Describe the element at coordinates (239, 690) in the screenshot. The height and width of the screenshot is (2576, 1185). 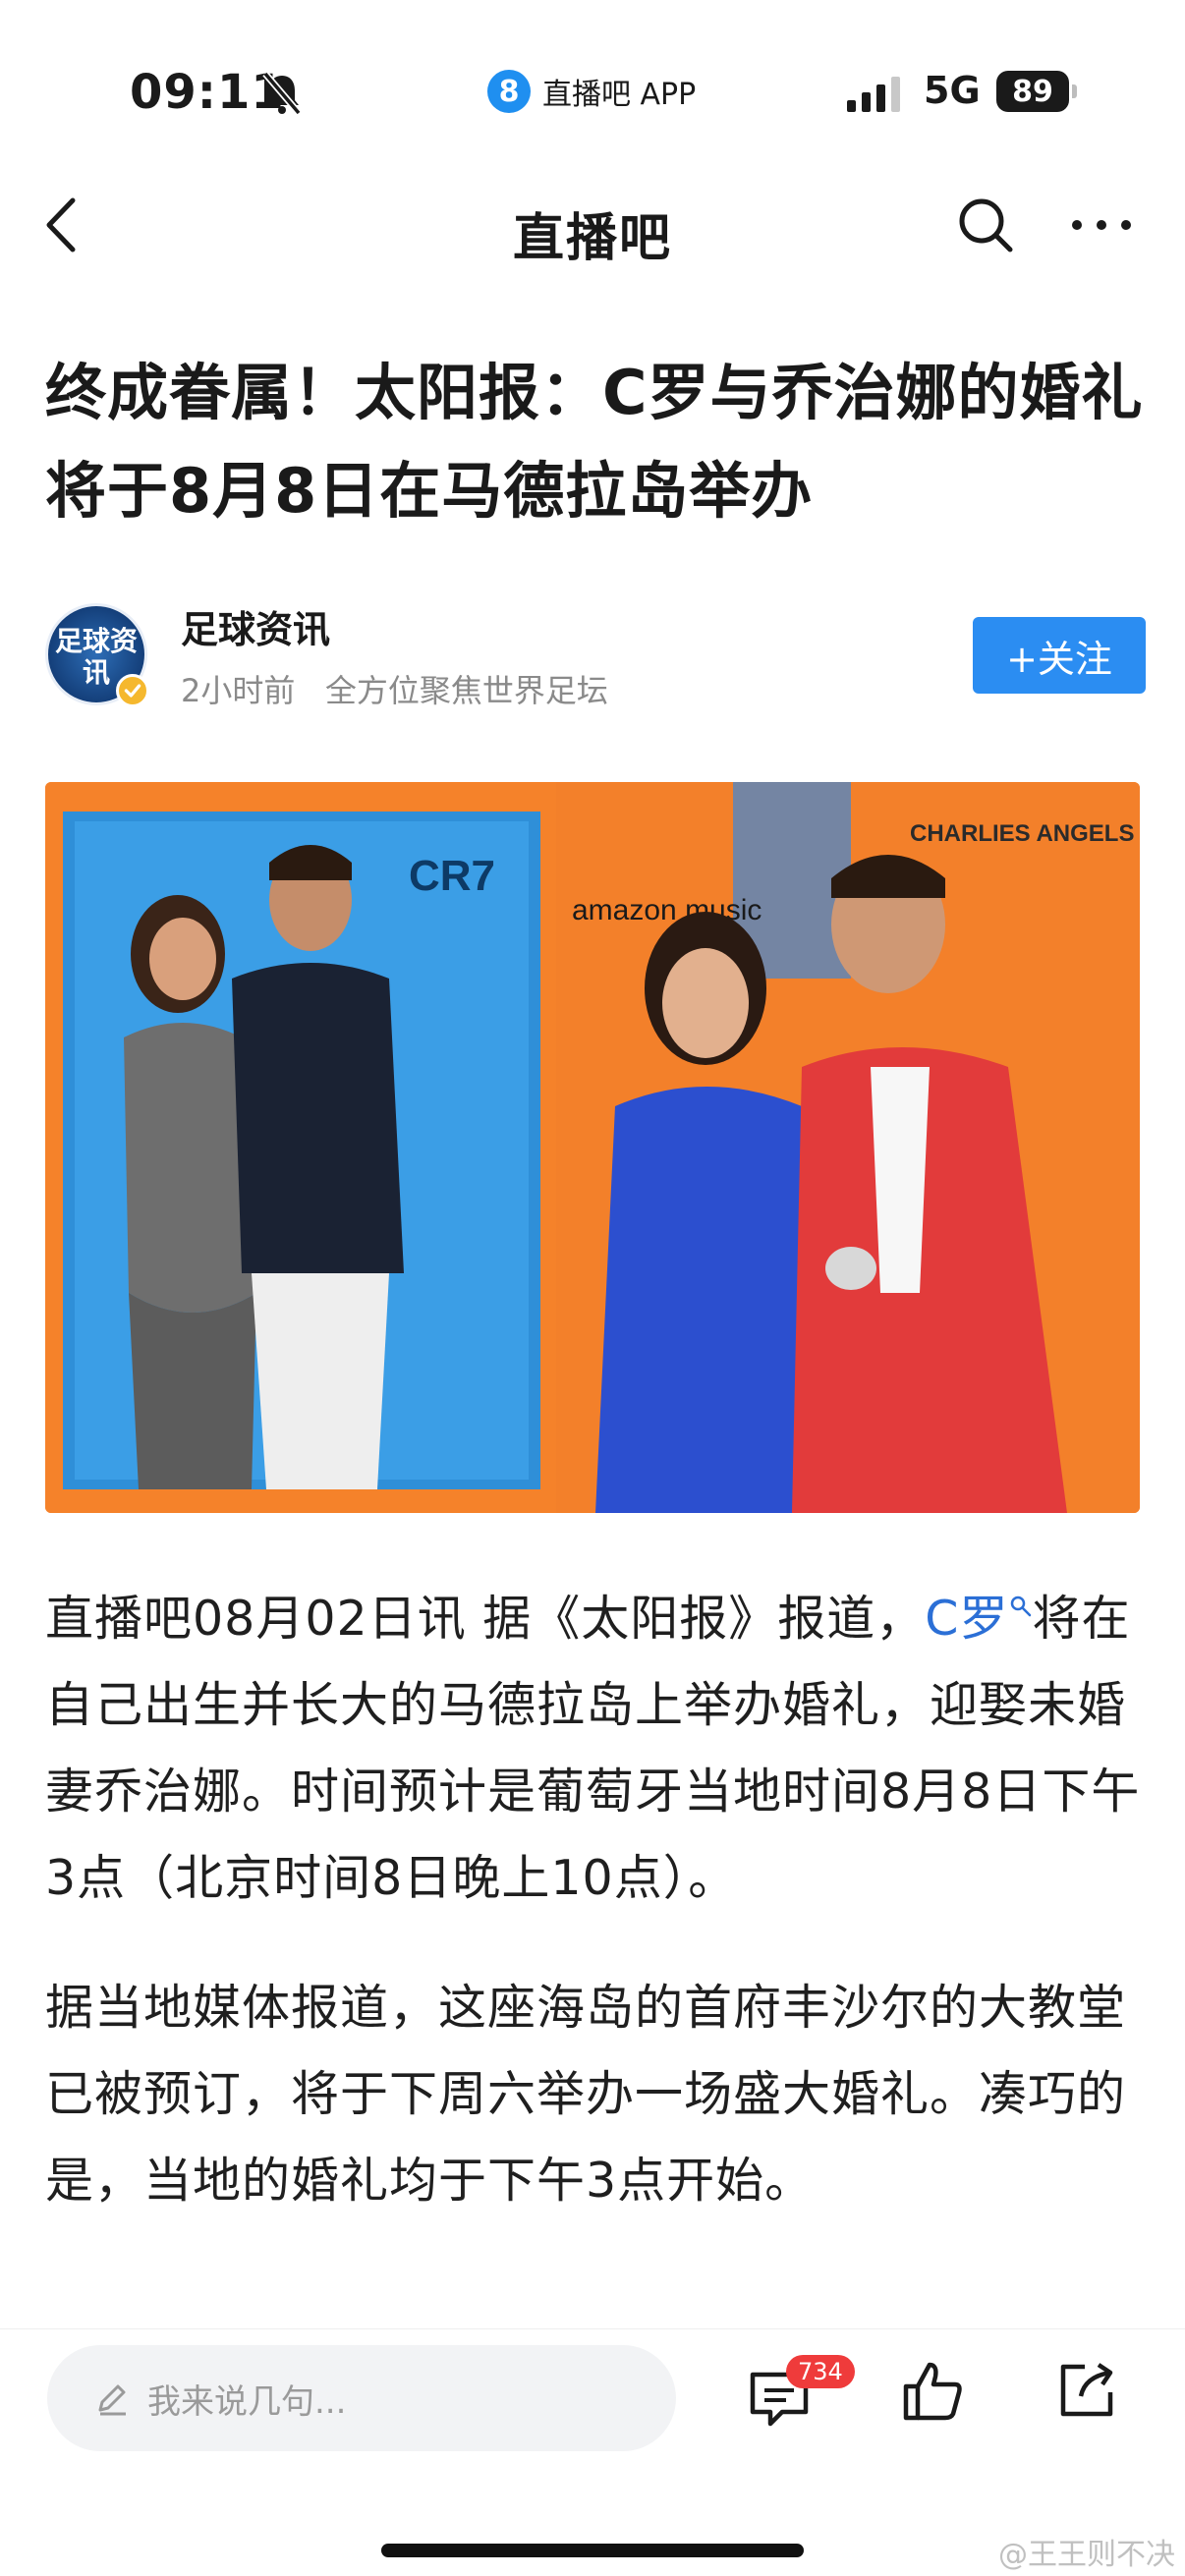
I see `post-time: 2小时前` at that location.